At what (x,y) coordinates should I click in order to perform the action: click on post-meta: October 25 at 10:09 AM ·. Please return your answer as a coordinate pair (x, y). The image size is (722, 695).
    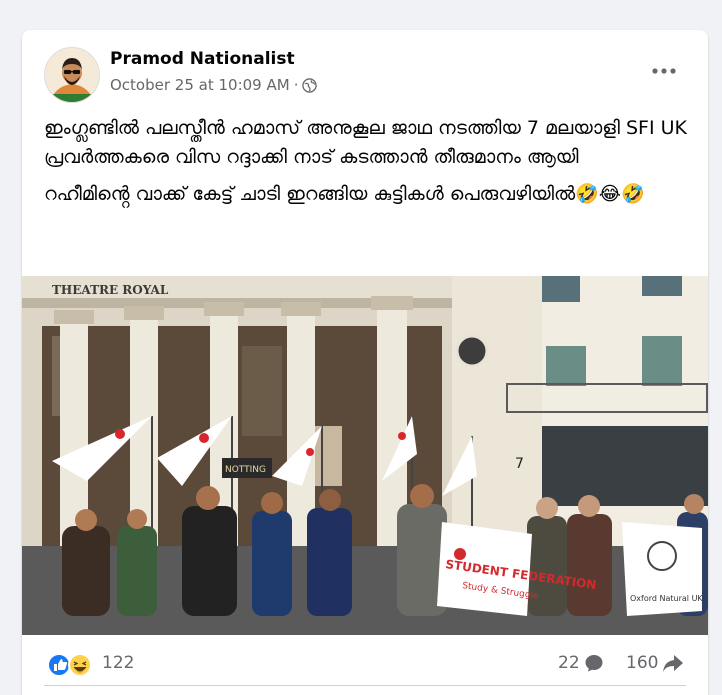
    Looking at the image, I should click on (214, 85).